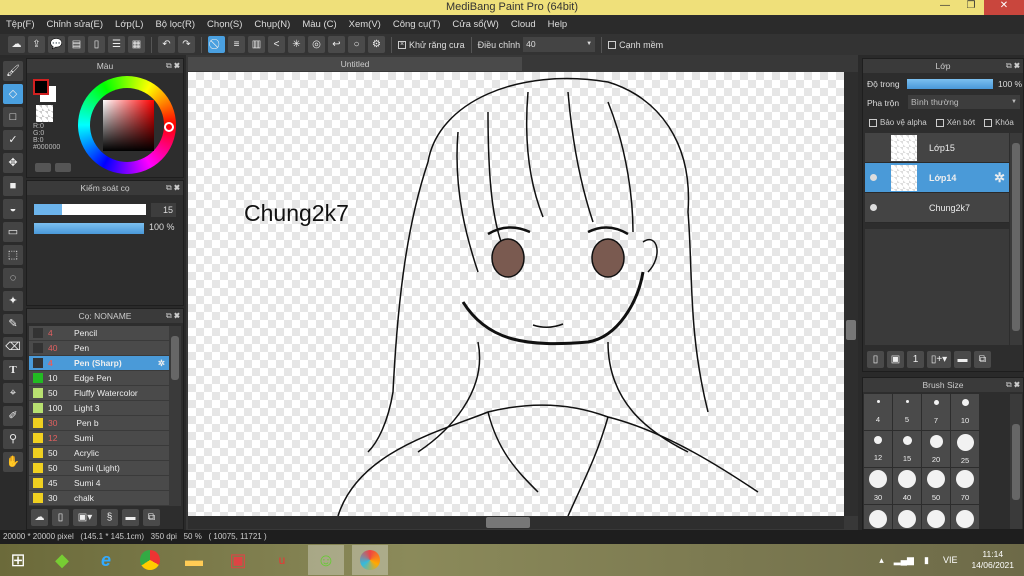 The image size is (1024, 576). What do you see at coordinates (13, 301) in the screenshot?
I see `magic-wand-icon: ✦` at bounding box center [13, 301].